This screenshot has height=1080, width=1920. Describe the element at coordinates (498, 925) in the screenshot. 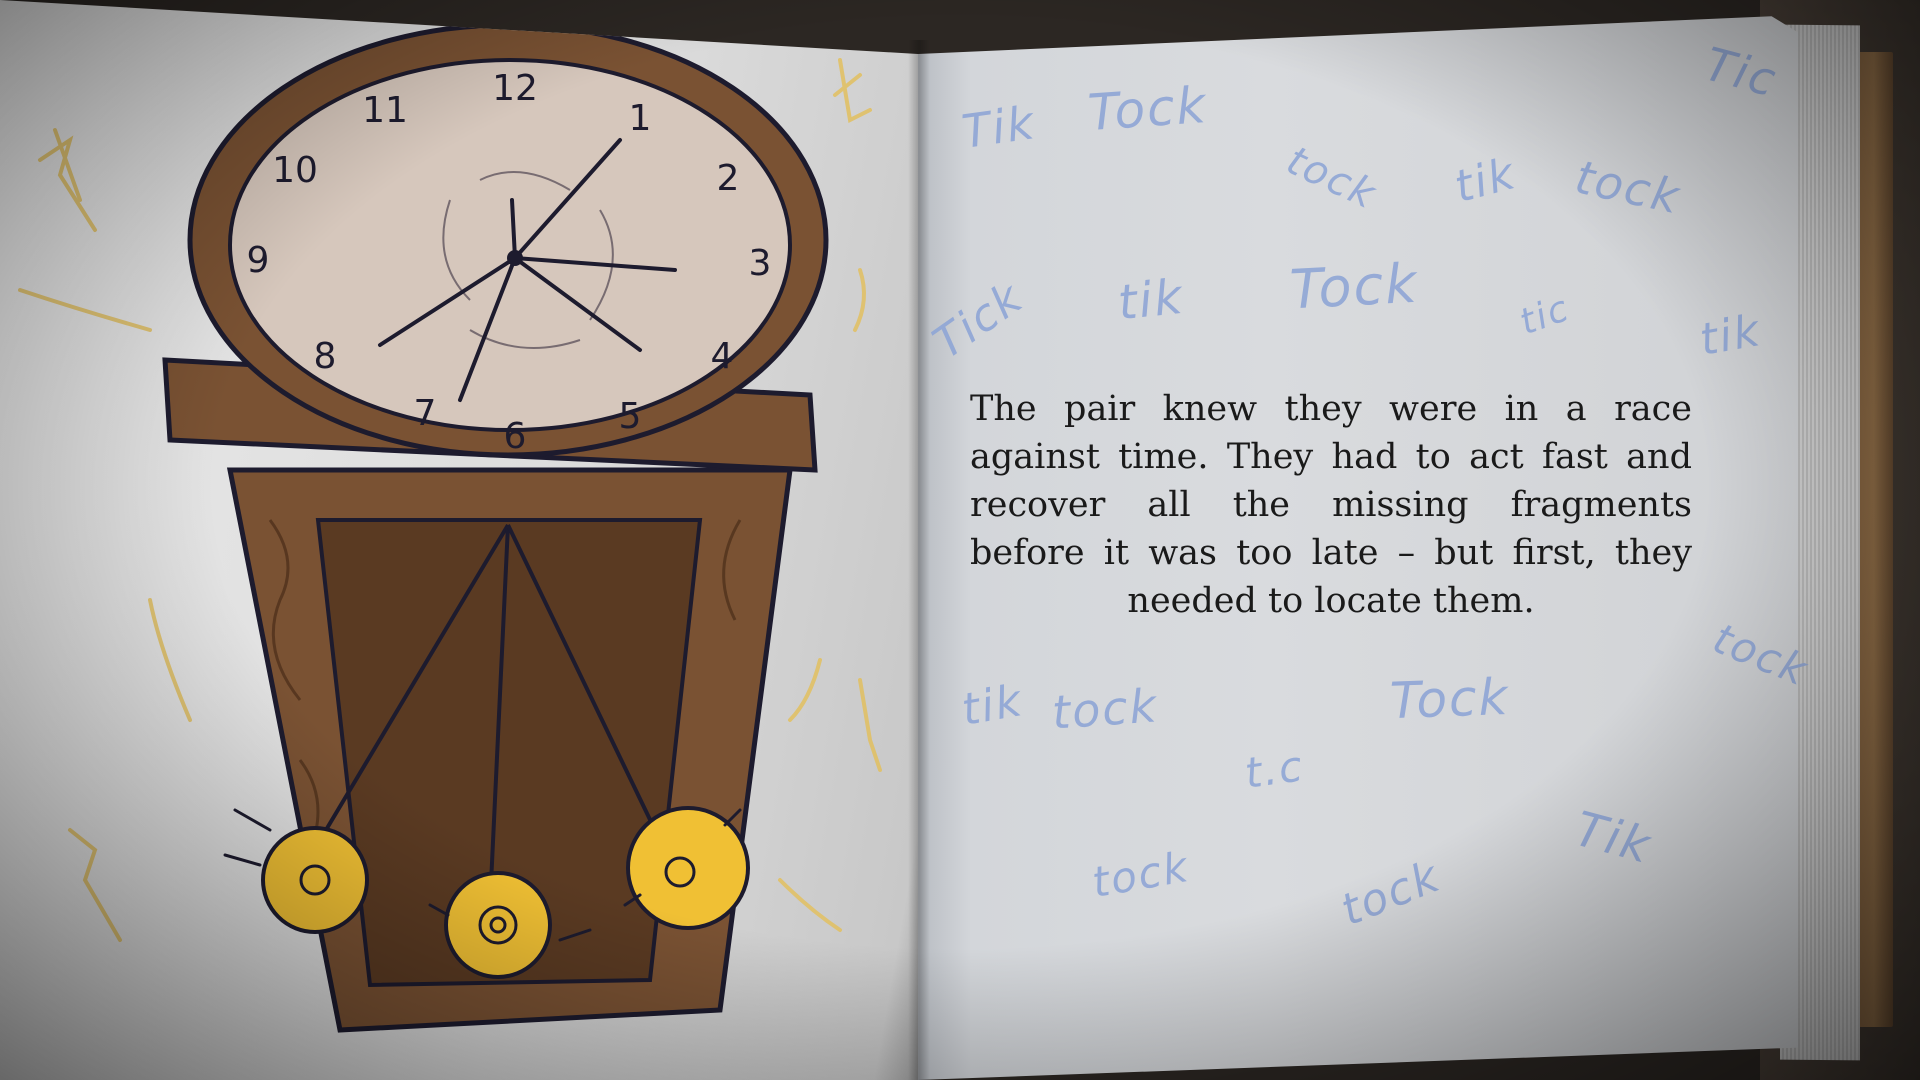

I see `pendulum-weight-center` at that location.